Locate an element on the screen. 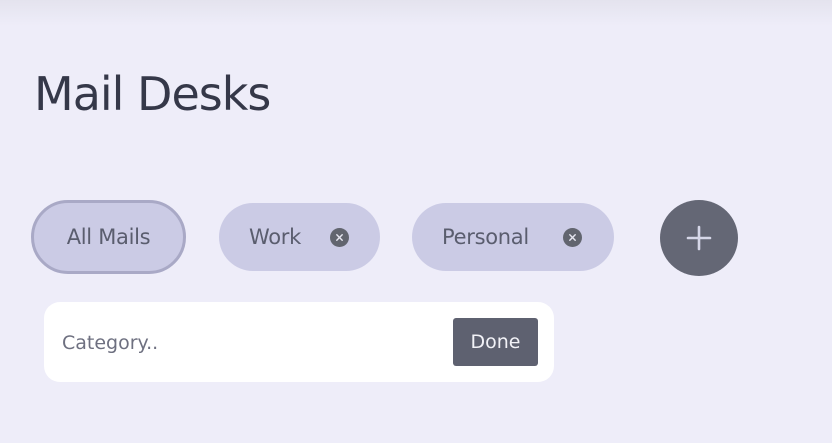 This screenshot has width=832, height=443. top-shadow is located at coordinates (416, 13).